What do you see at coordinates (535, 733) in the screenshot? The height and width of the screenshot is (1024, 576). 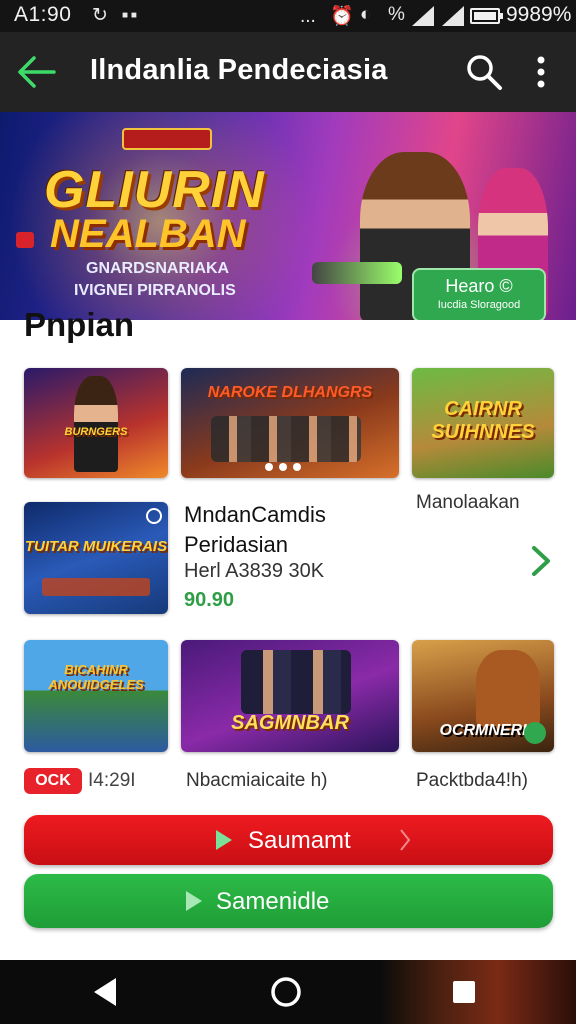 I see `game-thumbnail-6-badge` at bounding box center [535, 733].